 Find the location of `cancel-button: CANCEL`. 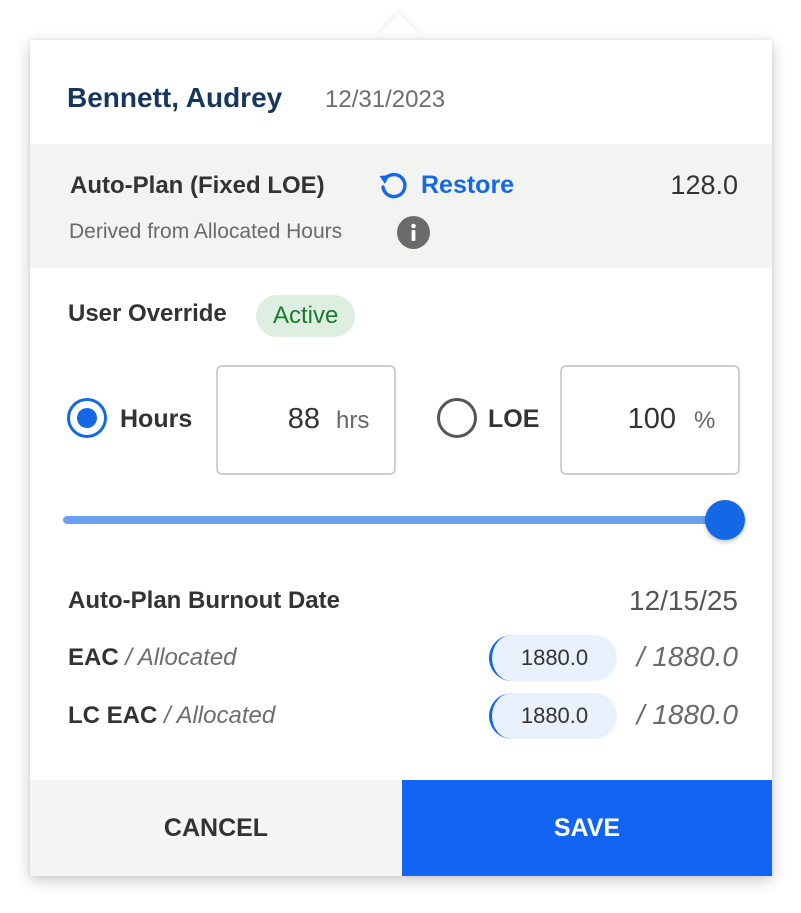

cancel-button: CANCEL is located at coordinates (216, 828).